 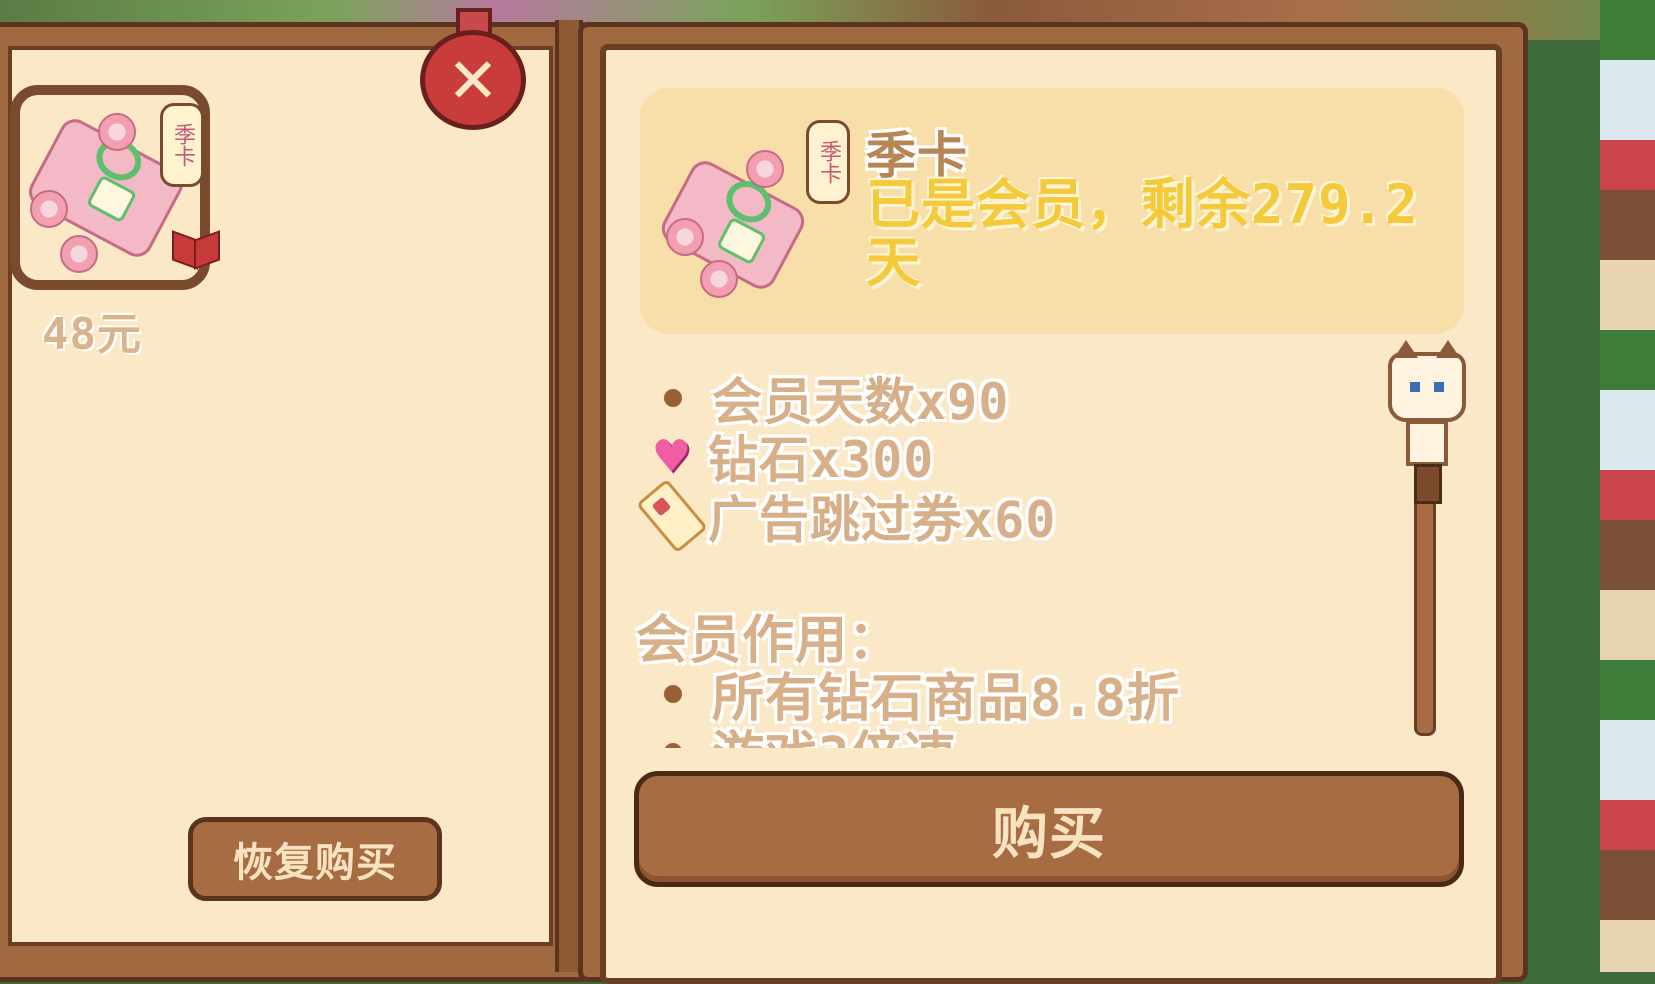 What do you see at coordinates (798, 731) in the screenshot?
I see `benefit-item: 游戏3倍速` at bounding box center [798, 731].